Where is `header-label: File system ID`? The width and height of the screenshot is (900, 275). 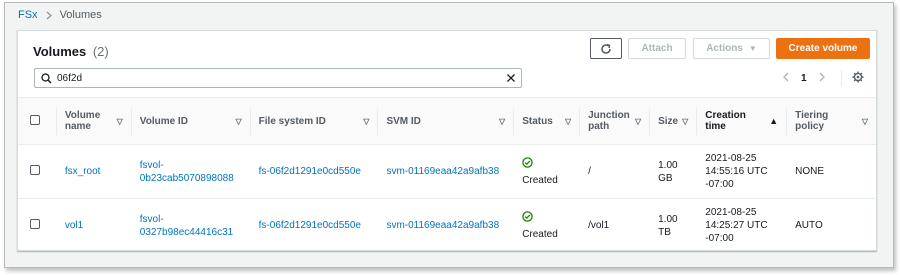
header-label: File system ID is located at coordinates (292, 121).